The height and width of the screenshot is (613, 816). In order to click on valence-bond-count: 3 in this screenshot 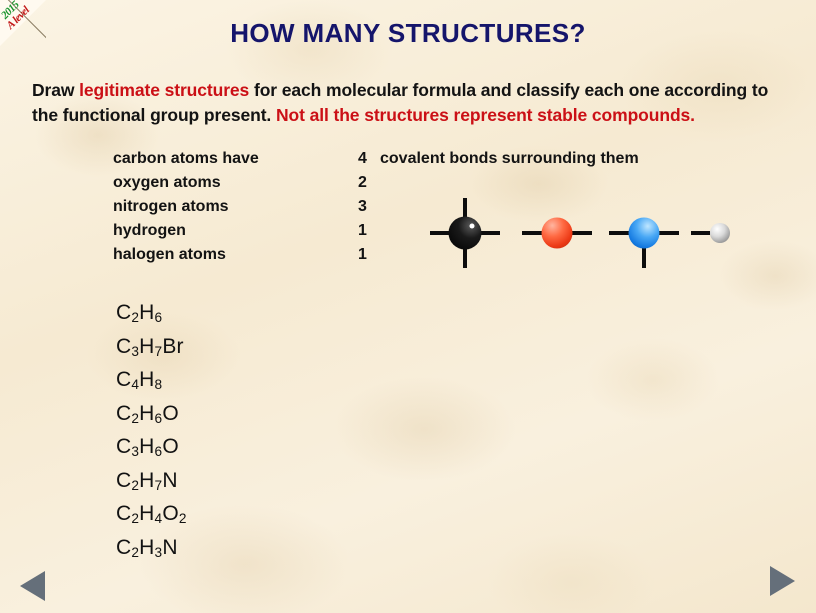, I will do `click(362, 206)`.